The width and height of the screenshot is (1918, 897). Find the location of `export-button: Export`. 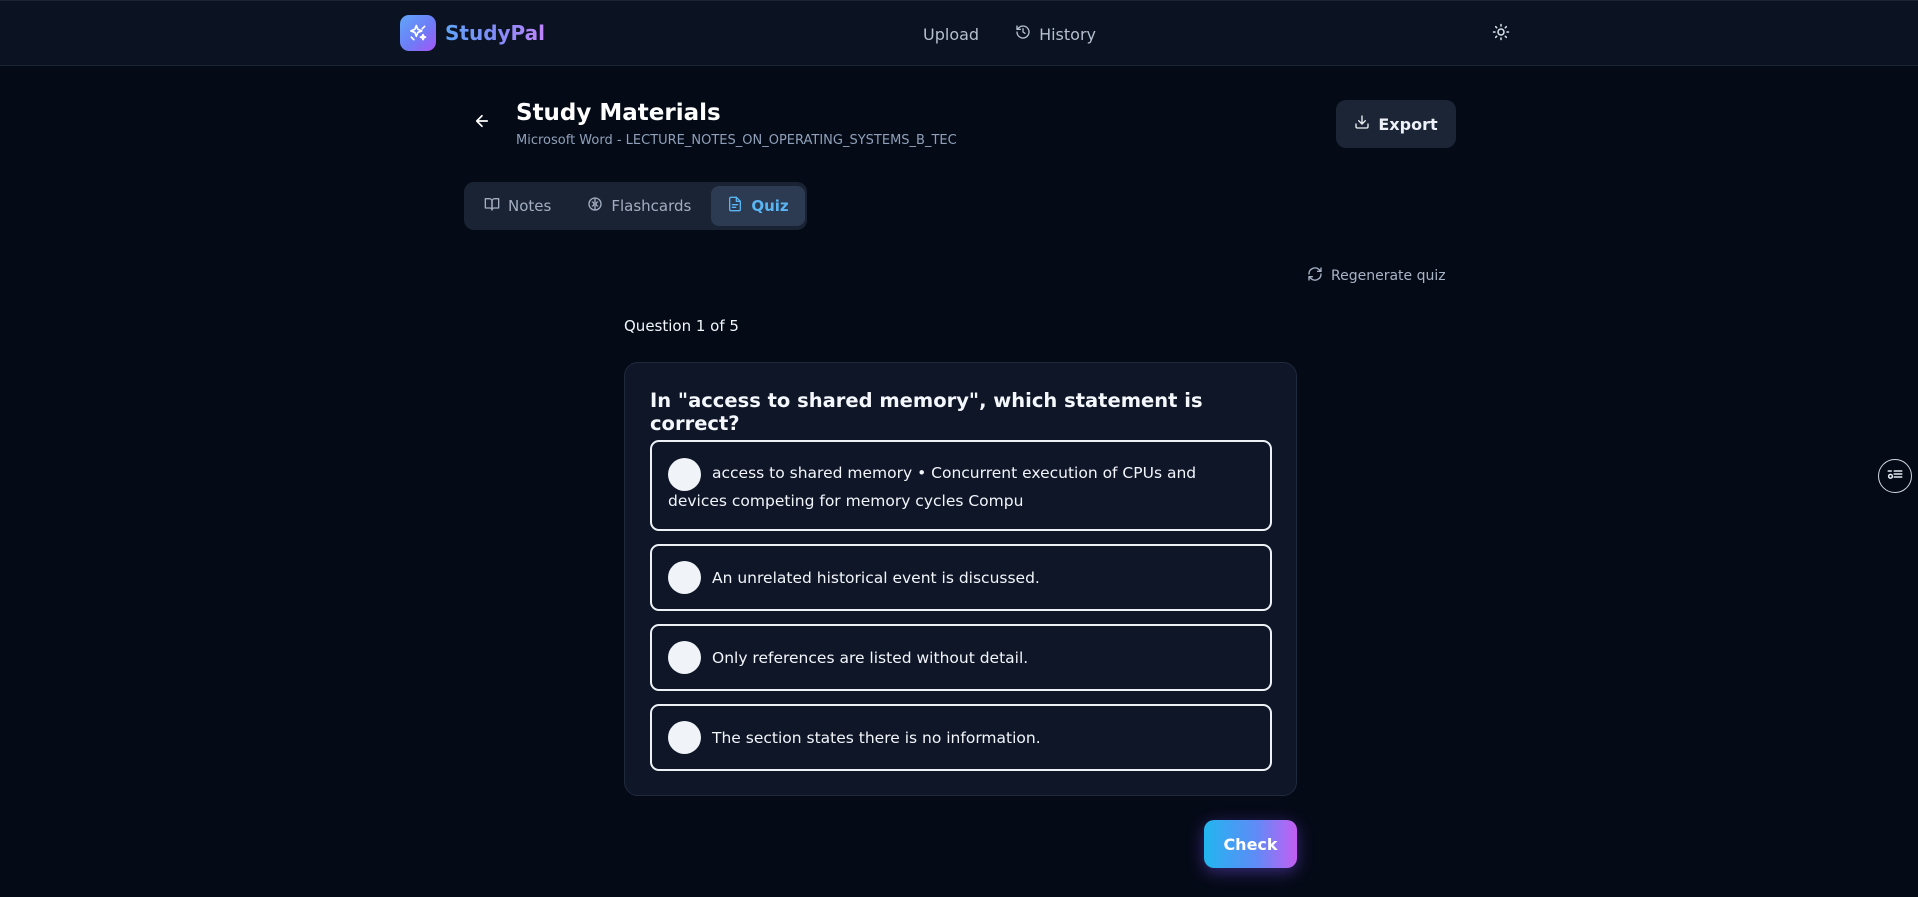

export-button: Export is located at coordinates (1396, 124).